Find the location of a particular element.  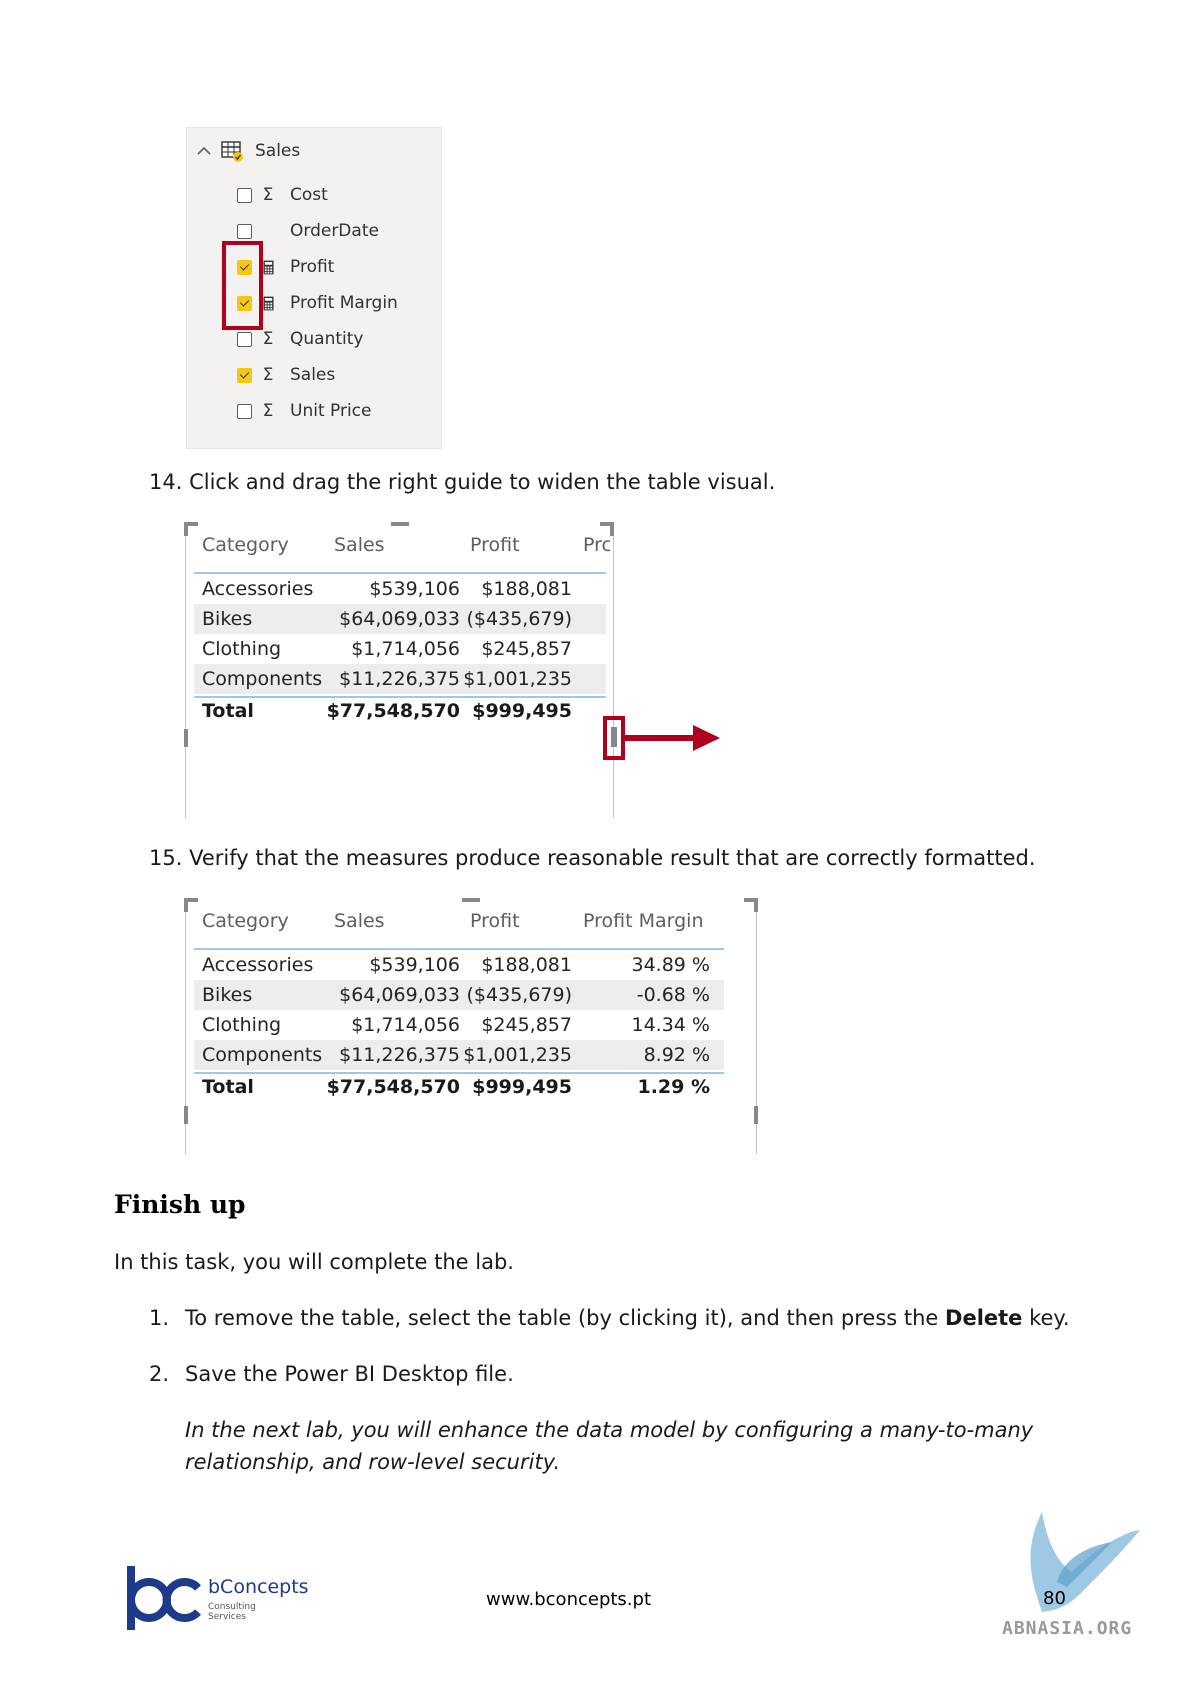

total-label: Total is located at coordinates (228, 711).